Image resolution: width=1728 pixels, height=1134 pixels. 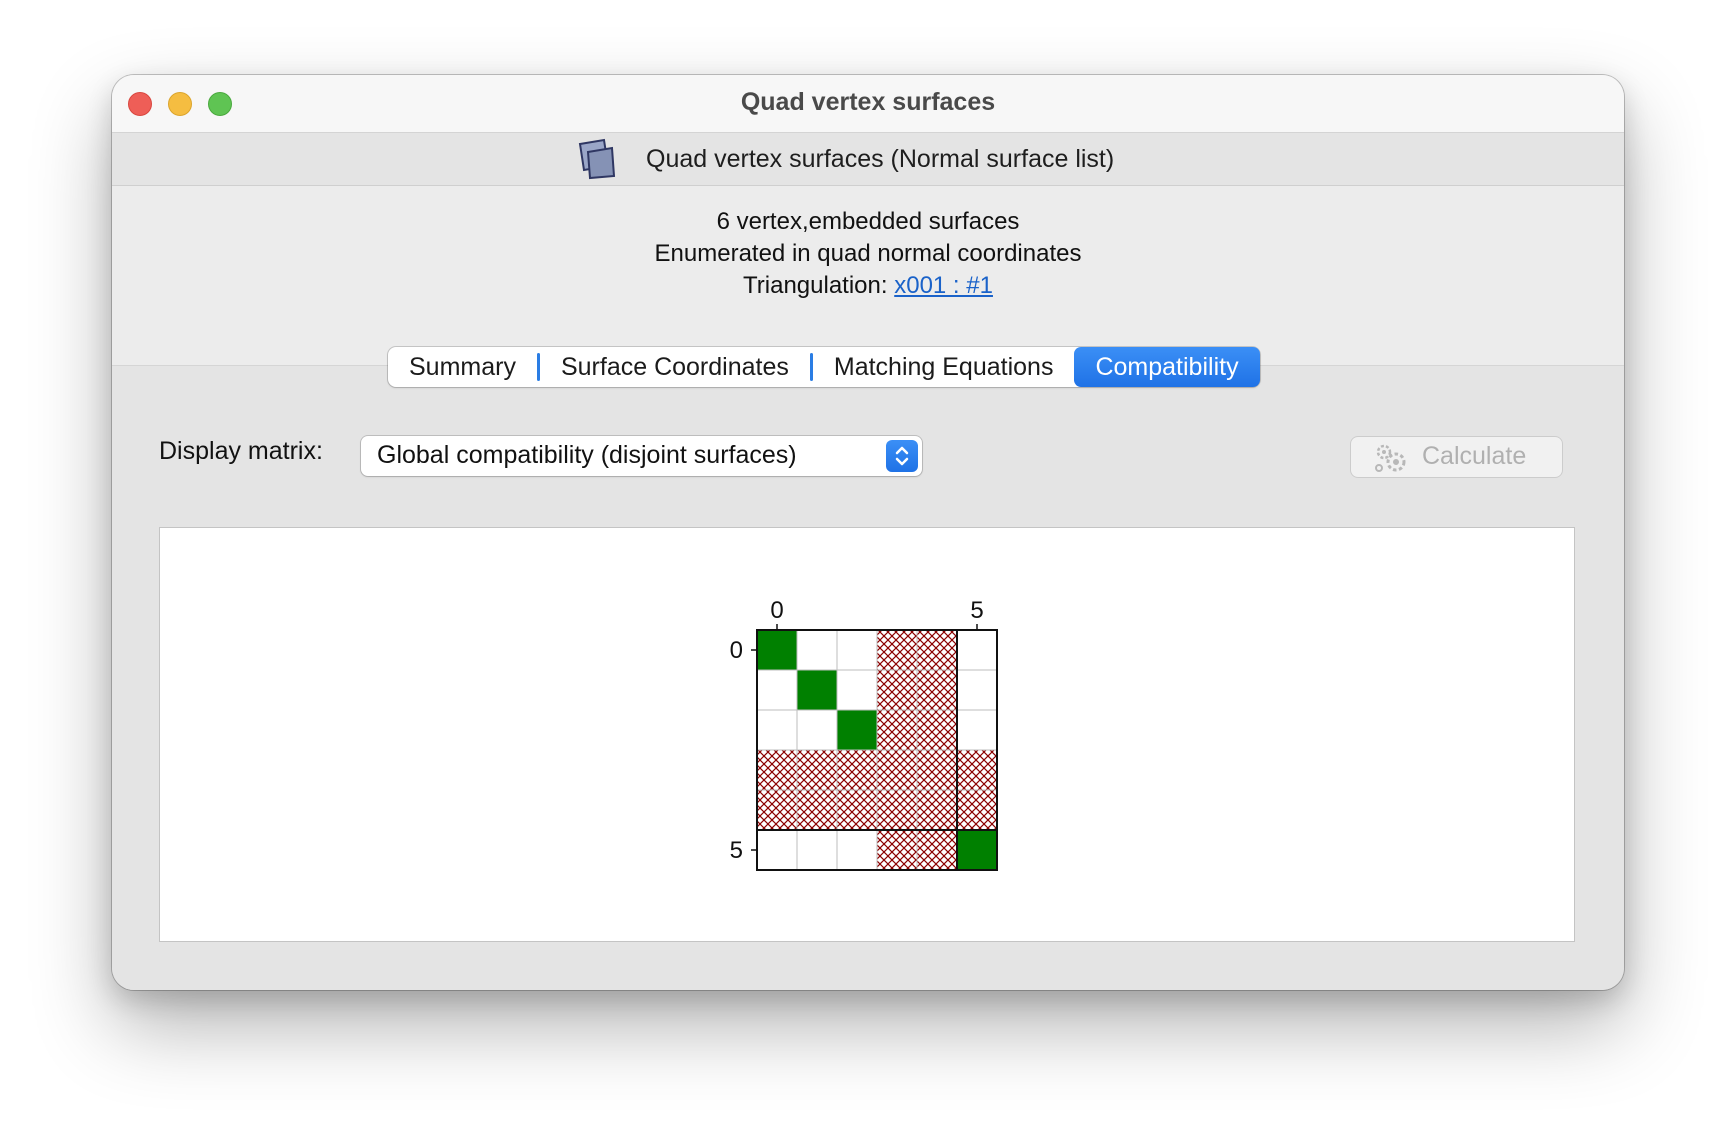 What do you see at coordinates (819, 285) in the screenshot?
I see `triangulation-label: Triangulation:` at bounding box center [819, 285].